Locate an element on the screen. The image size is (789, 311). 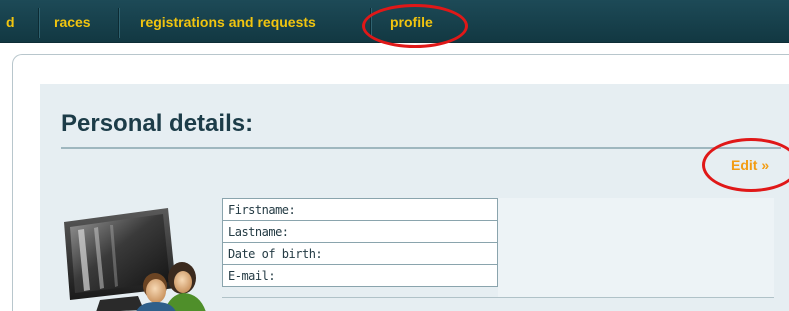
title-divider is located at coordinates (421, 148).